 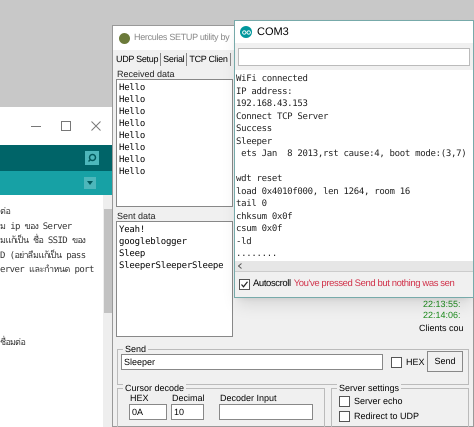 What do you see at coordinates (13, 343) in the screenshot?
I see `code-line: ชื่อมต่อ` at bounding box center [13, 343].